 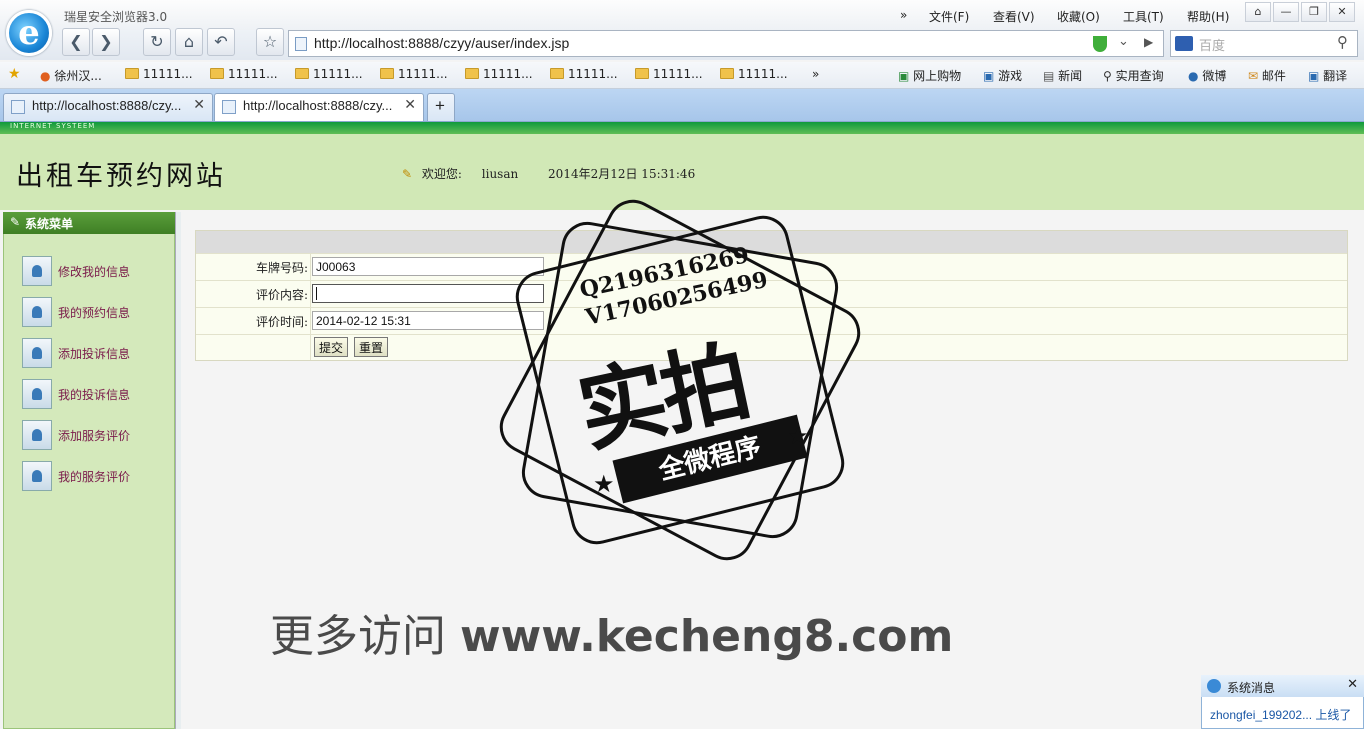 I want to click on gamepad-icon: ▣, so click(x=989, y=76).